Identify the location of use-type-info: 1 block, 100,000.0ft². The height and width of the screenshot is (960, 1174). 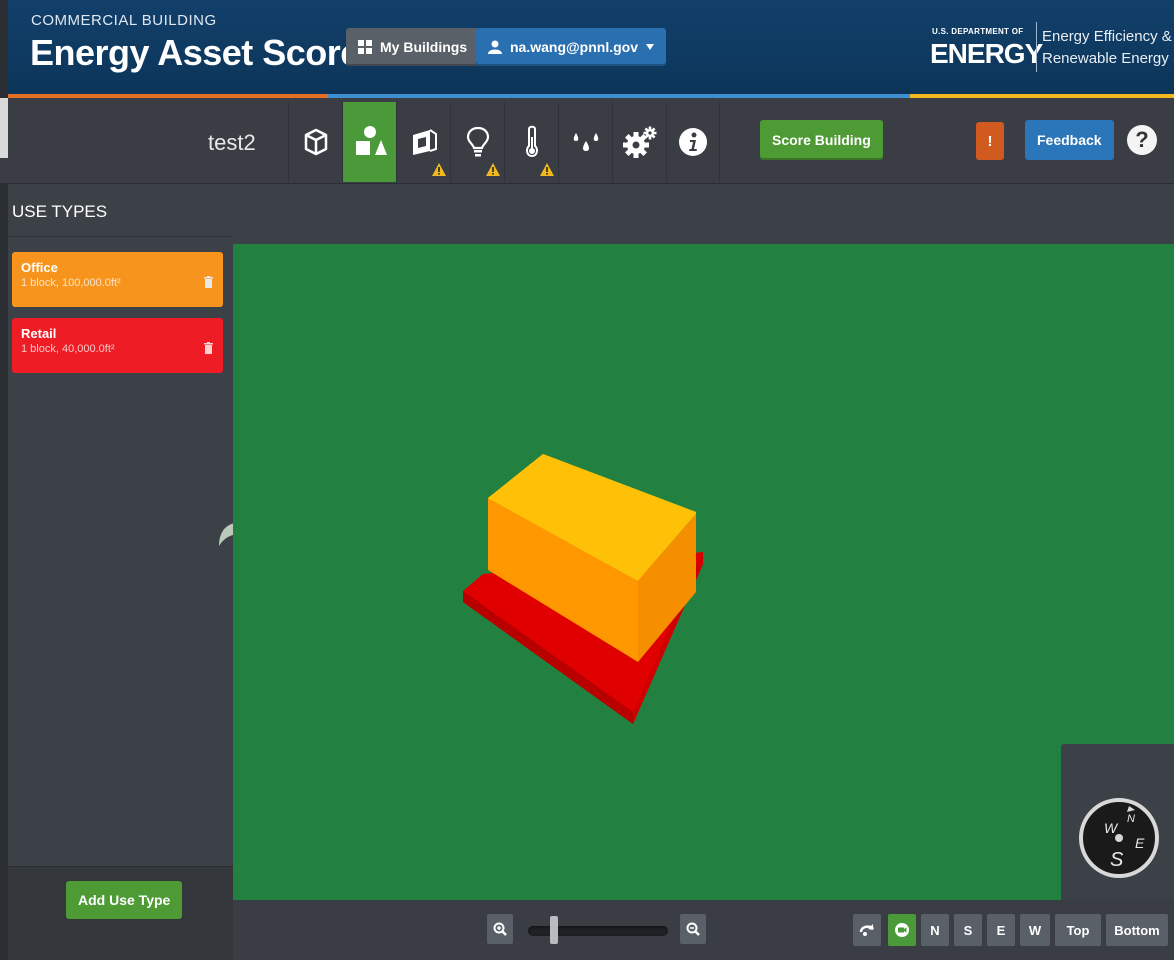
(71, 283).